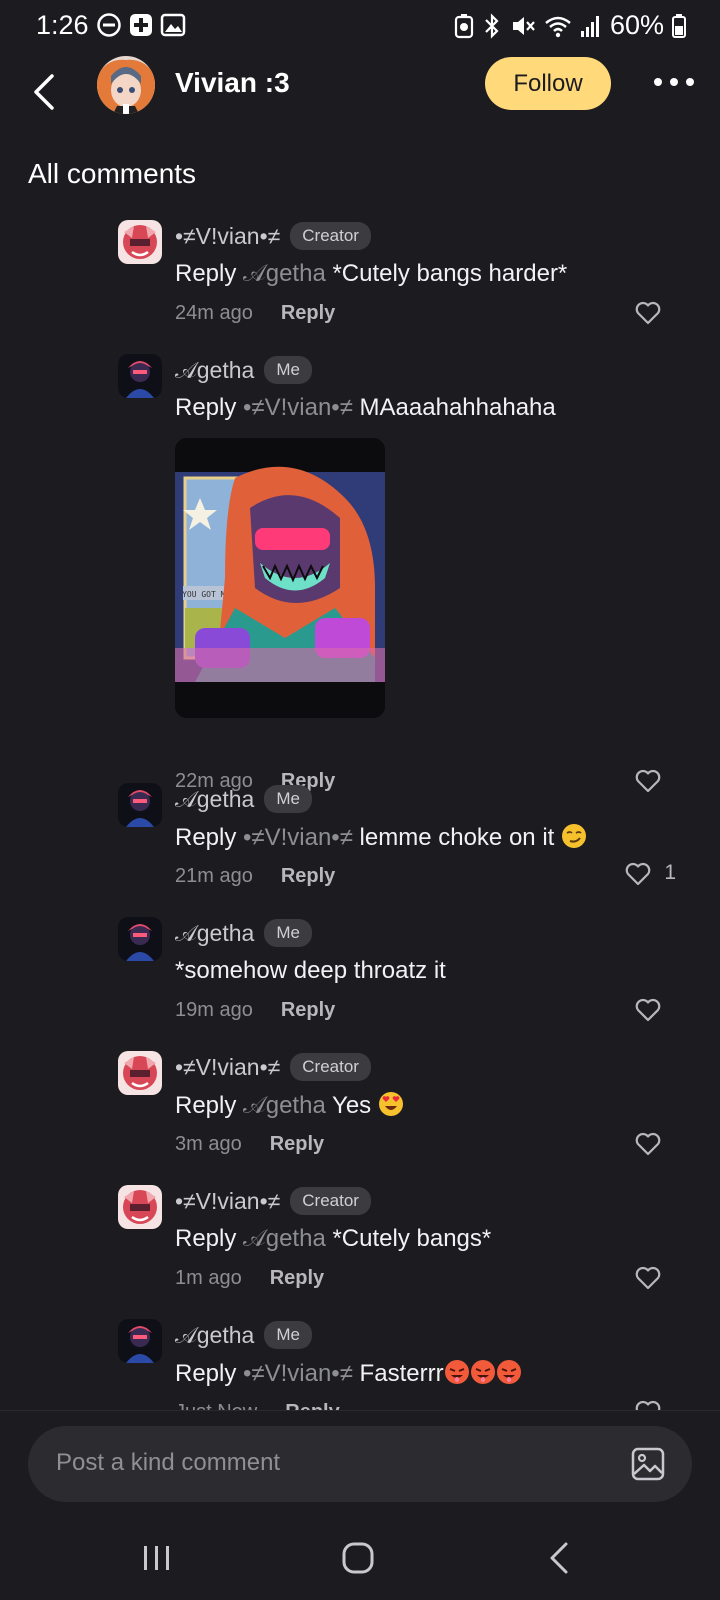  What do you see at coordinates (157, 1558) in the screenshot?
I see `recent-apps-icon` at bounding box center [157, 1558].